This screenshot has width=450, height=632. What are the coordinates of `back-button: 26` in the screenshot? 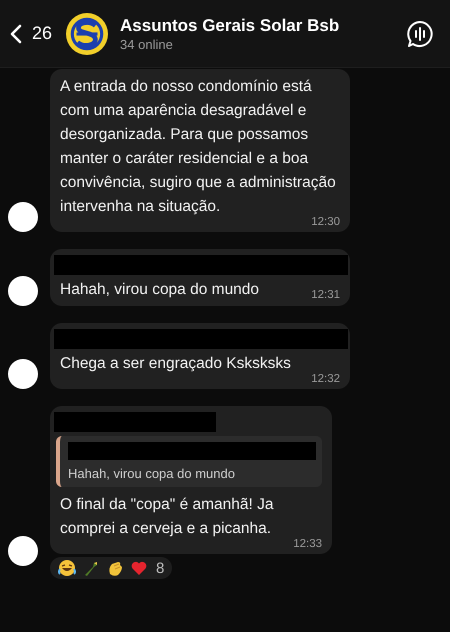 It's located at (31, 33).